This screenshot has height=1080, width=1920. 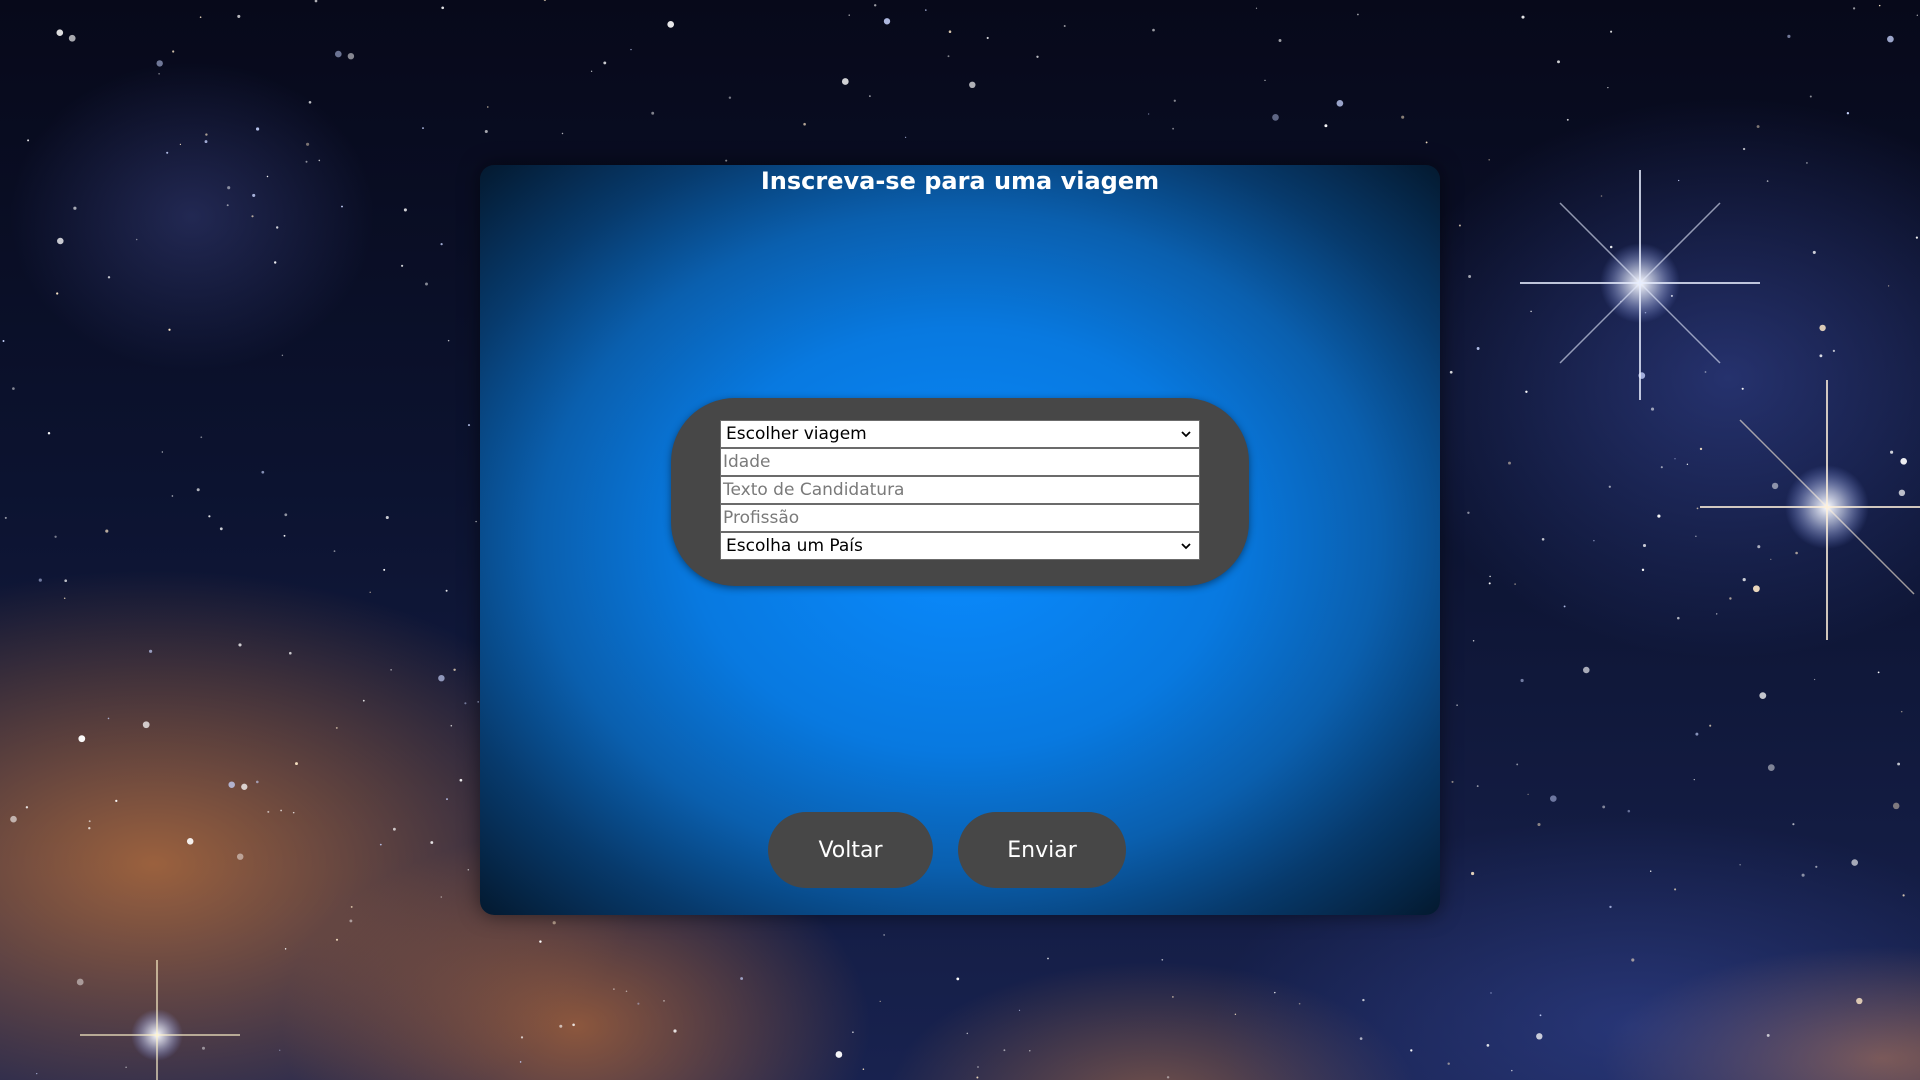 What do you see at coordinates (960, 434) in the screenshot?
I see `trip-select: Escolher viagem` at bounding box center [960, 434].